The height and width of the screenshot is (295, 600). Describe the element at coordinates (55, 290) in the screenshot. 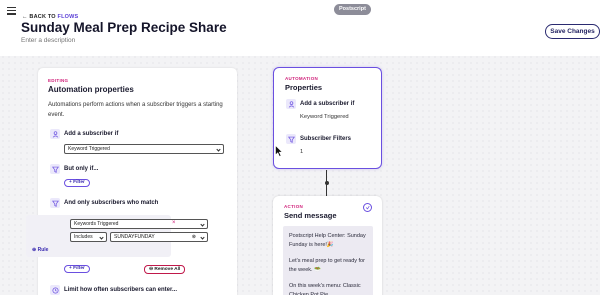

I see `clock-icon` at that location.